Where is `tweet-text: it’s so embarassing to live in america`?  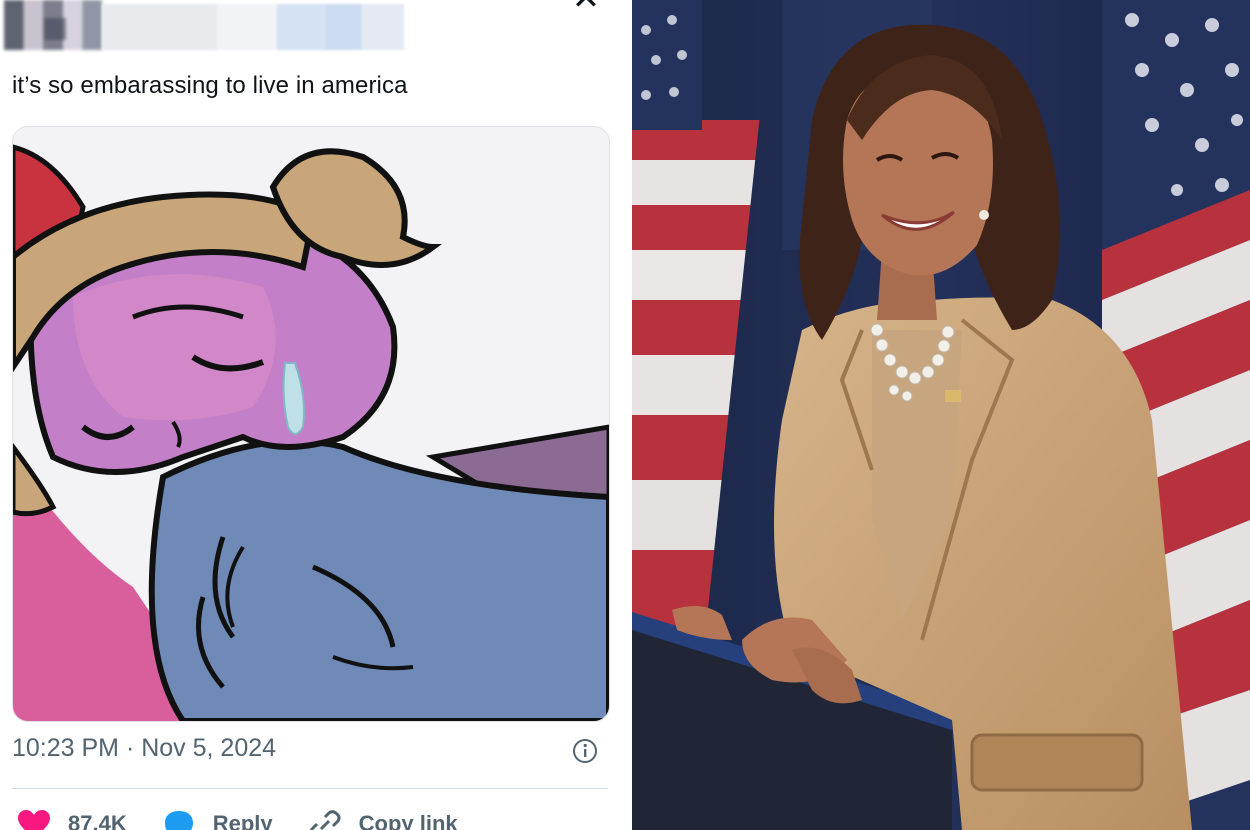 tweet-text: it’s so embarassing to live in america is located at coordinates (210, 85).